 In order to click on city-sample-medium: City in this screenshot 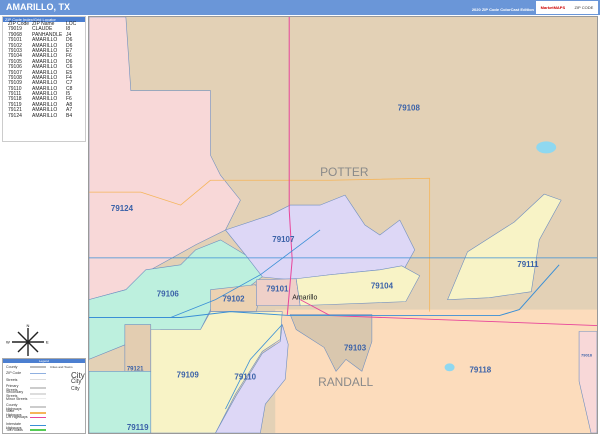, I will do `click(76, 382)`.